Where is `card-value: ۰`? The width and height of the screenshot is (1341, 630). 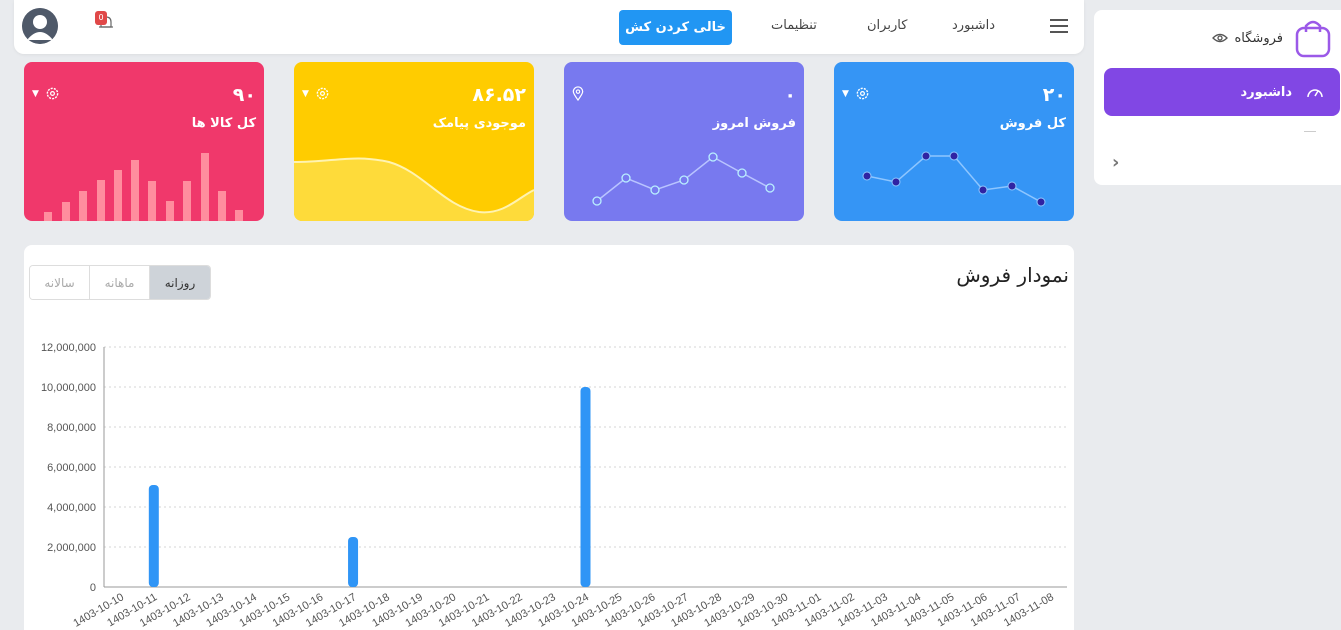
card-value: ۰ is located at coordinates (790, 95).